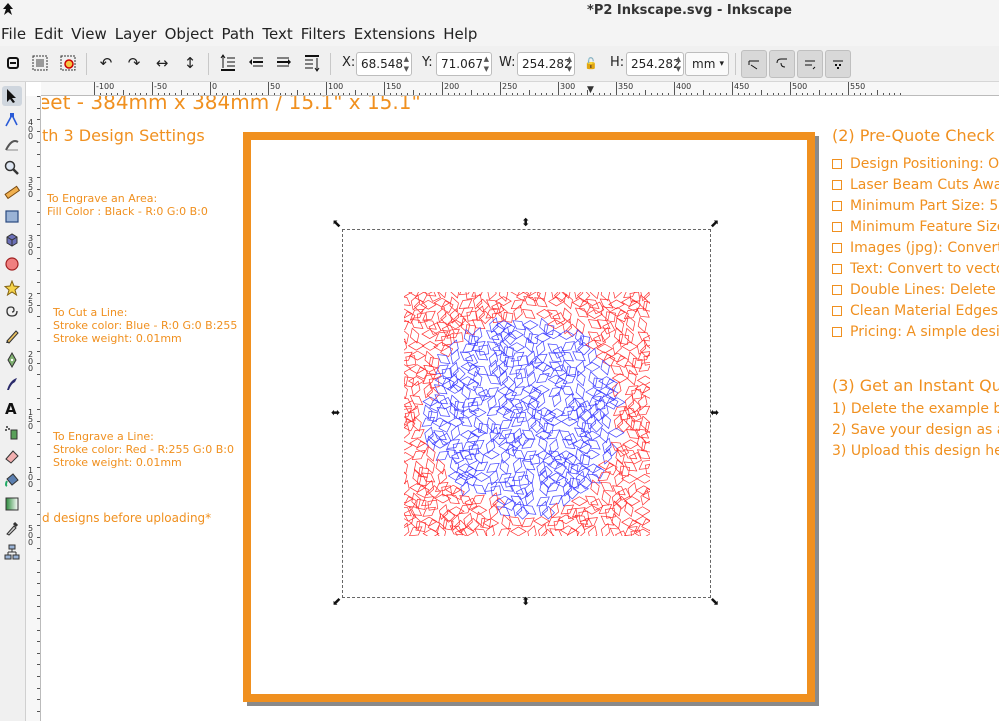  Describe the element at coordinates (140, 34) in the screenshot. I see `menu-layer: Layer` at that location.